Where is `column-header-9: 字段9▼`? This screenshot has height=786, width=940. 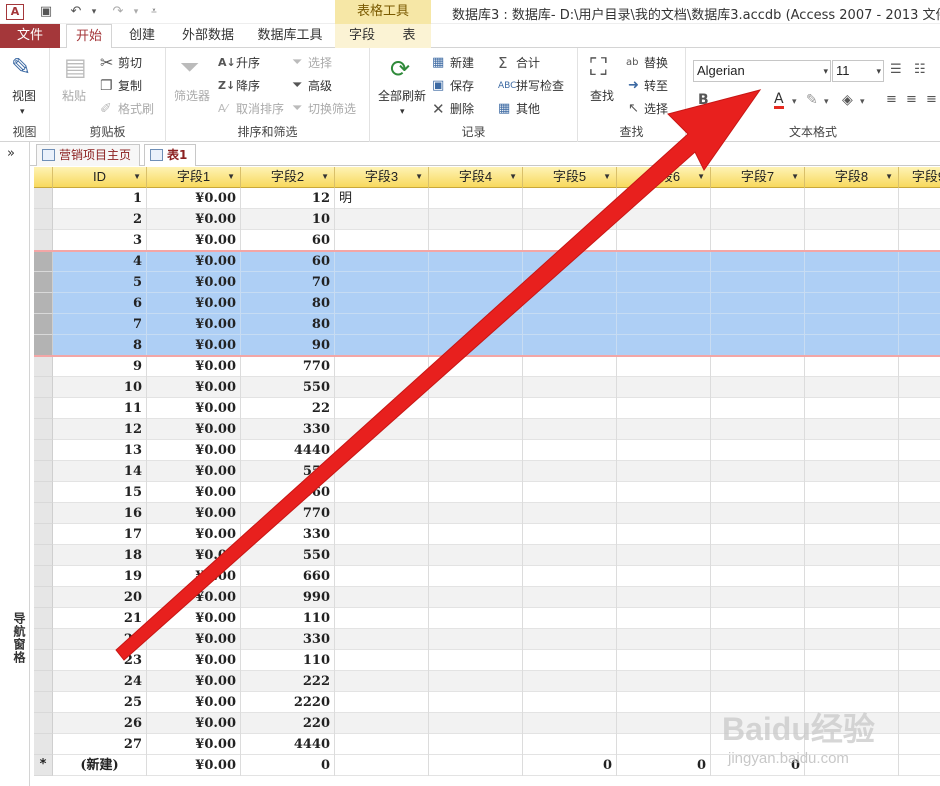
column-header-9: 字段9▼ is located at coordinates (919, 177).